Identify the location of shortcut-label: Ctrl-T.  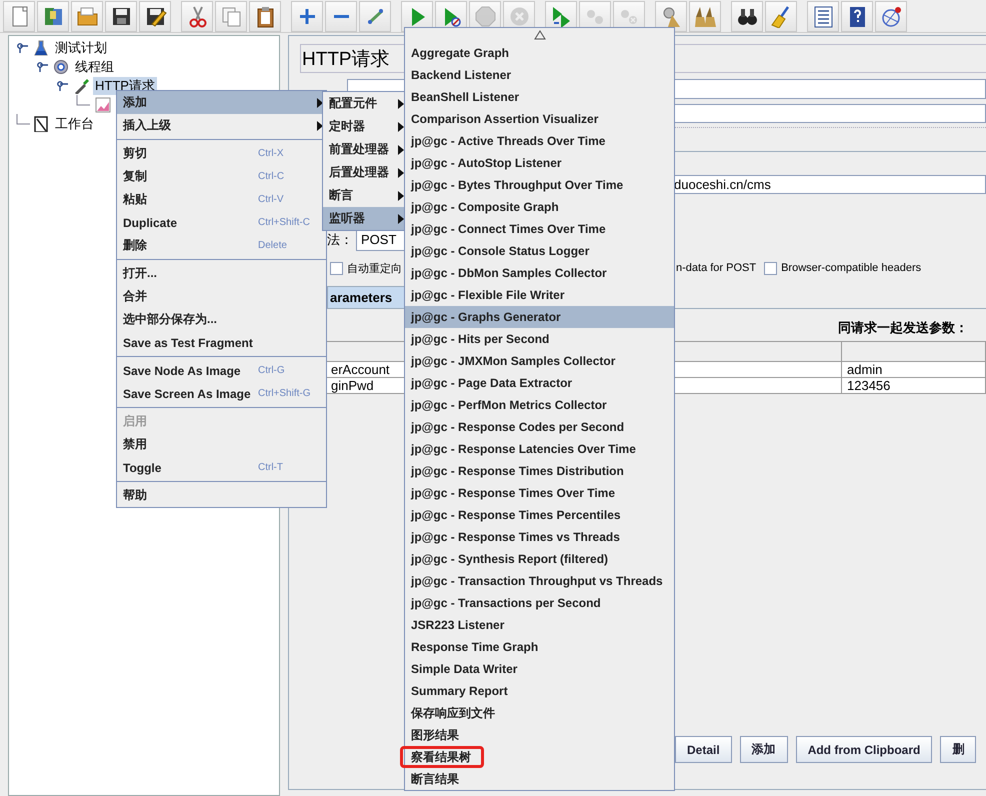
(270, 467).